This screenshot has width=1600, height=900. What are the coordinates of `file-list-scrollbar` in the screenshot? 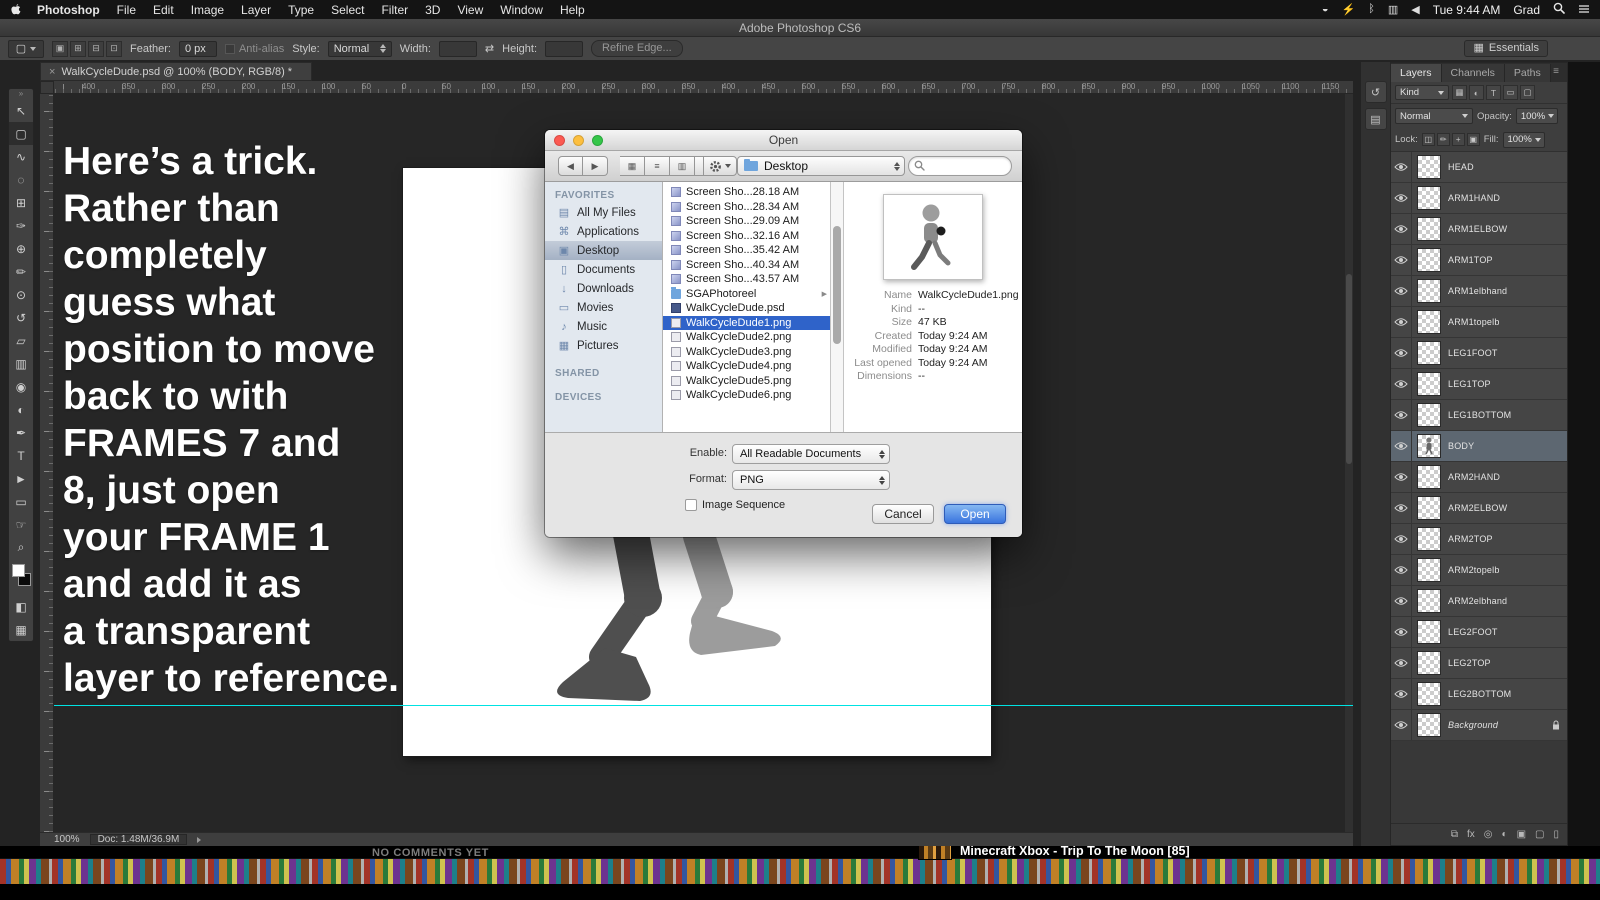 It's located at (837, 307).